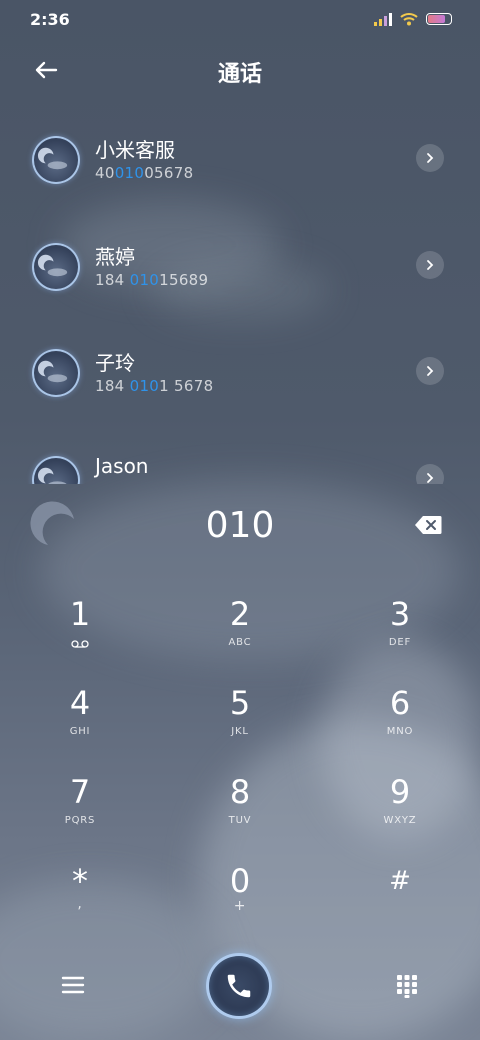  What do you see at coordinates (50, 19) in the screenshot?
I see `status-time: 2:36` at bounding box center [50, 19].